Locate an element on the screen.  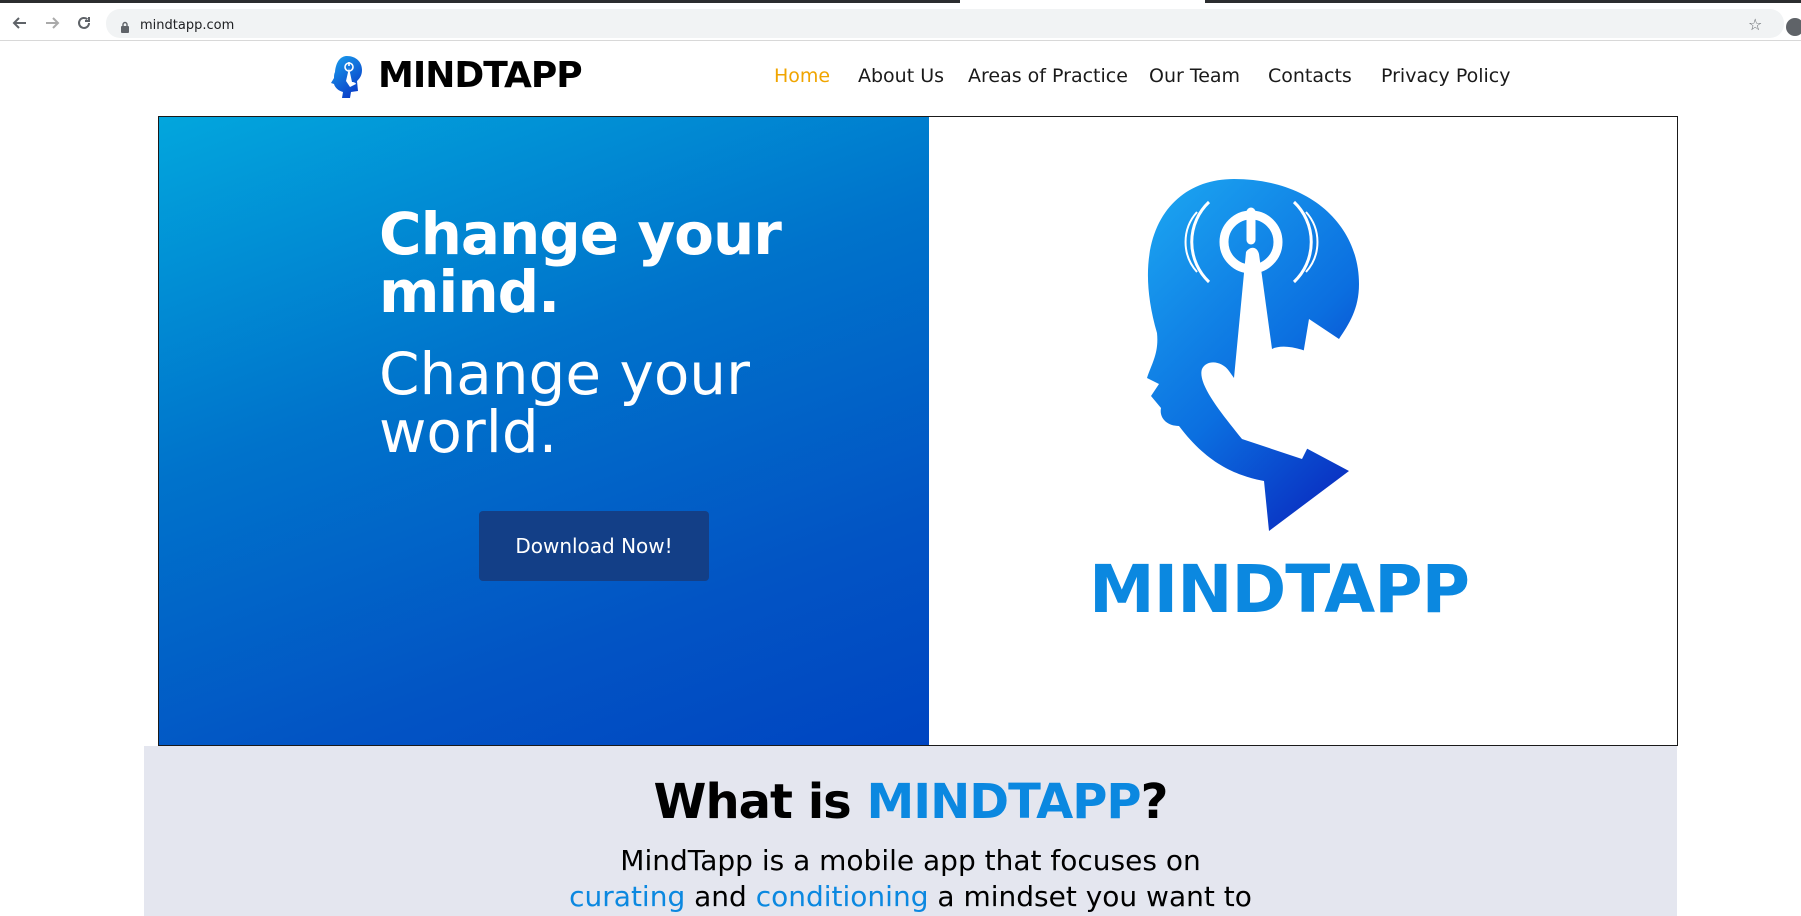
browser-toolbar: mindtapp.com ☆ is located at coordinates (900, 23).